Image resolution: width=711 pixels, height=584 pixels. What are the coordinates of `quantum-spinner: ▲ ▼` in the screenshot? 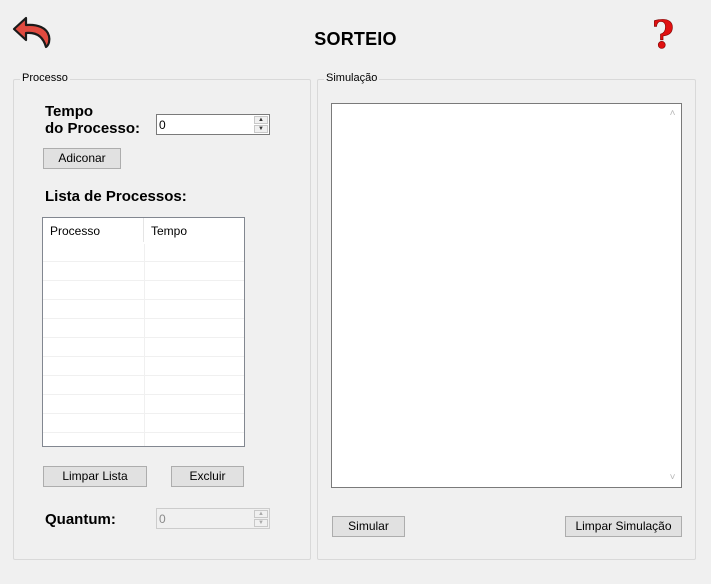 It's located at (213, 518).